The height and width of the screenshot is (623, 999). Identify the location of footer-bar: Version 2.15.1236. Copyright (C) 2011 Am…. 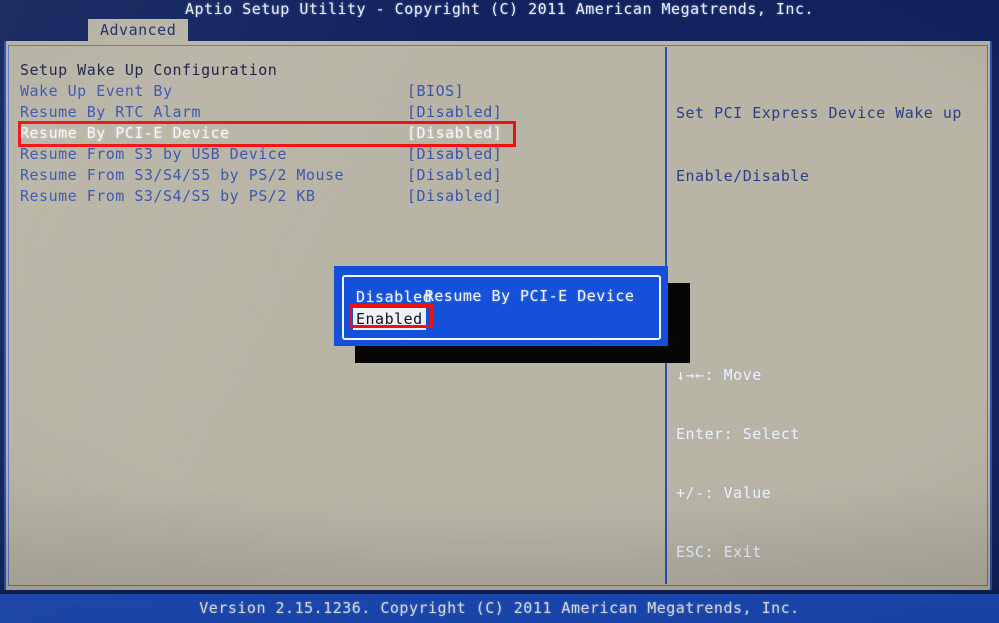
(499, 608).